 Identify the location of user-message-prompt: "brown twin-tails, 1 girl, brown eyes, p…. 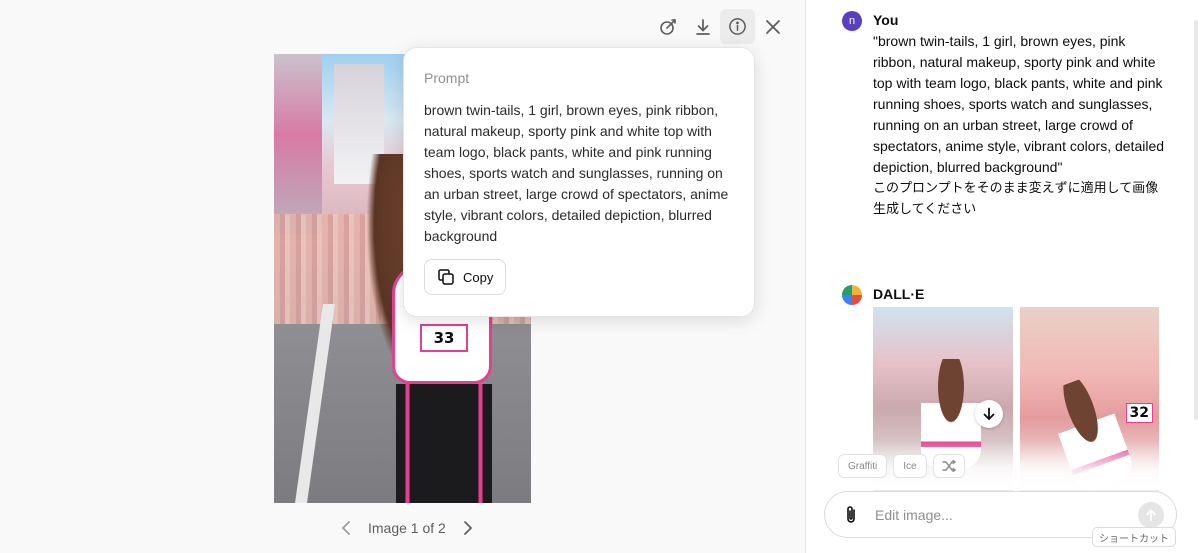
(1019, 104).